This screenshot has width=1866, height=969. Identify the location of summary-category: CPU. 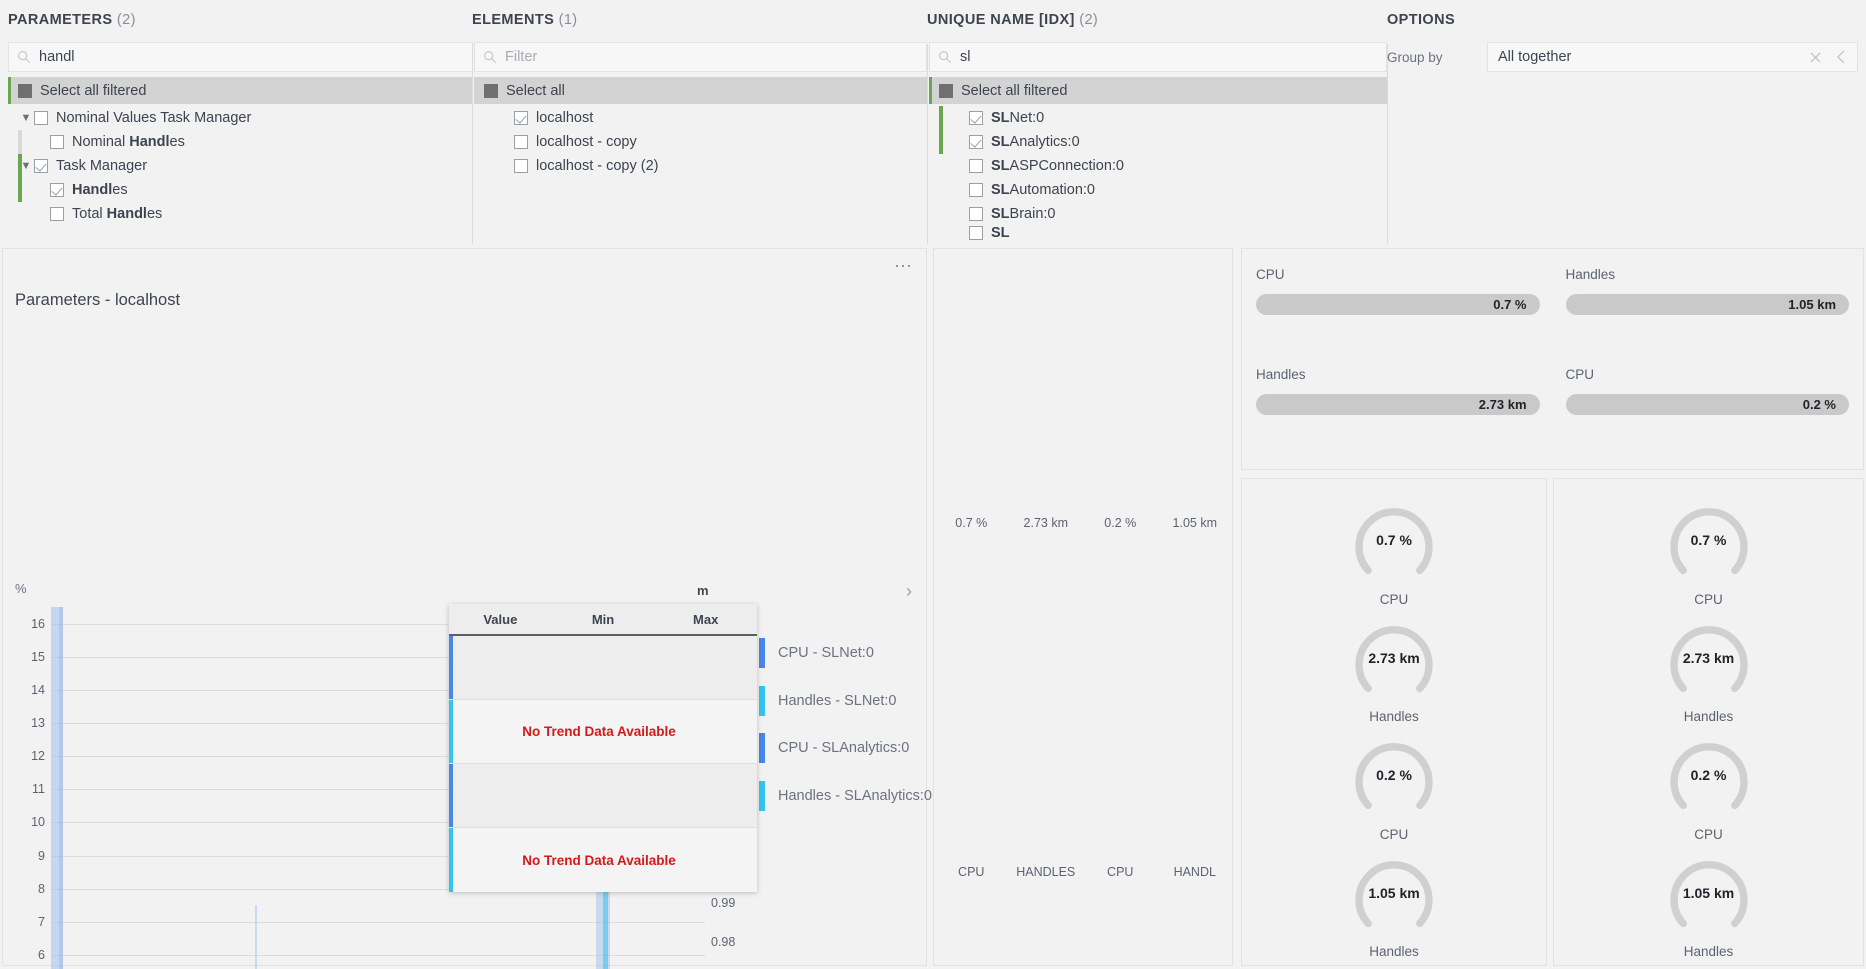
(971, 872).